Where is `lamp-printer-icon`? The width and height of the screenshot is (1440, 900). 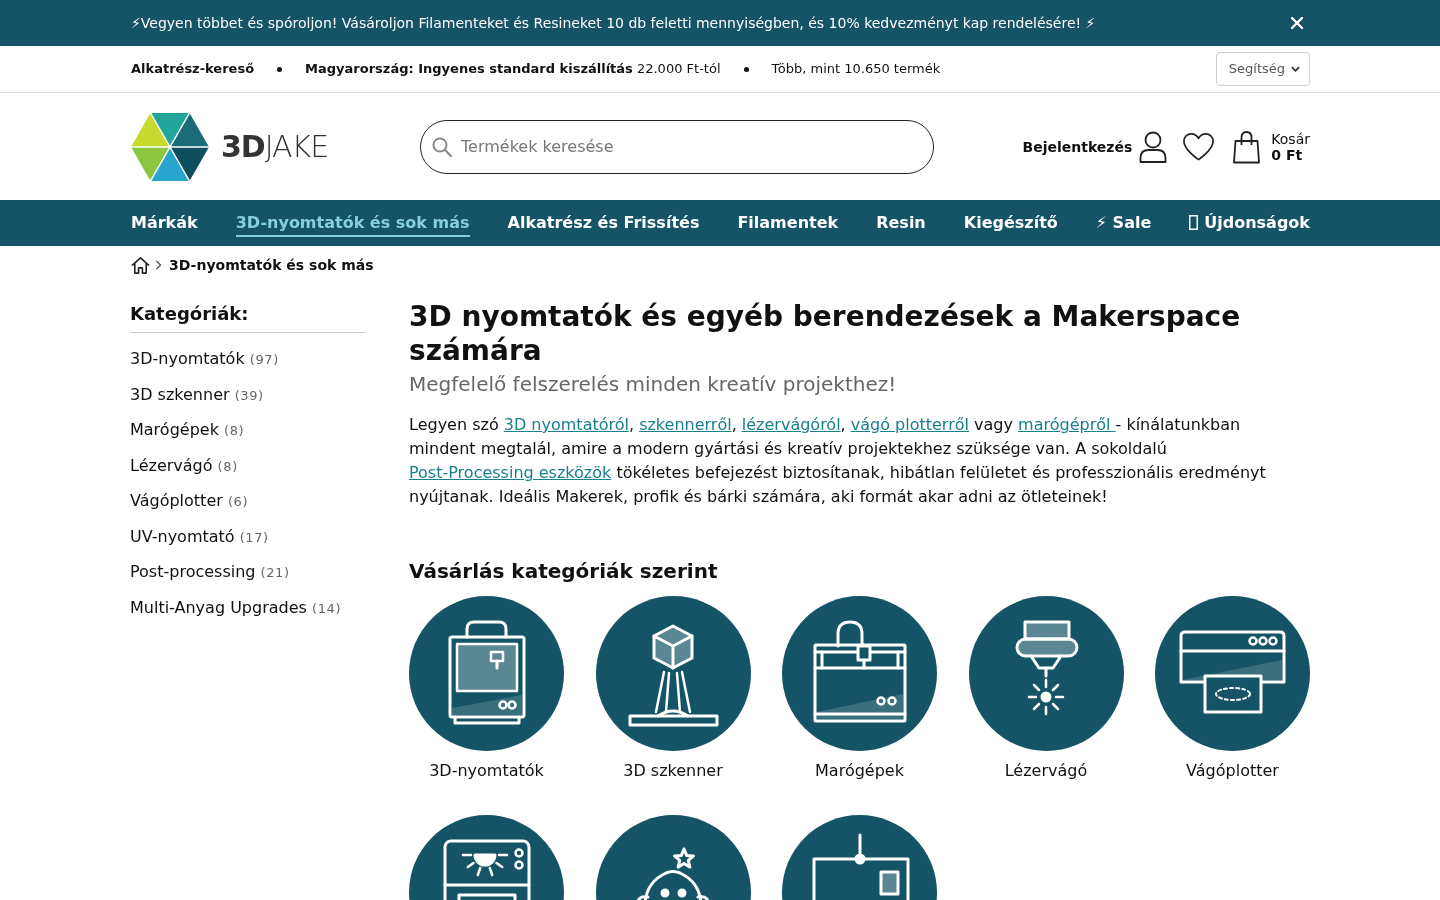 lamp-printer-icon is located at coordinates (486, 857).